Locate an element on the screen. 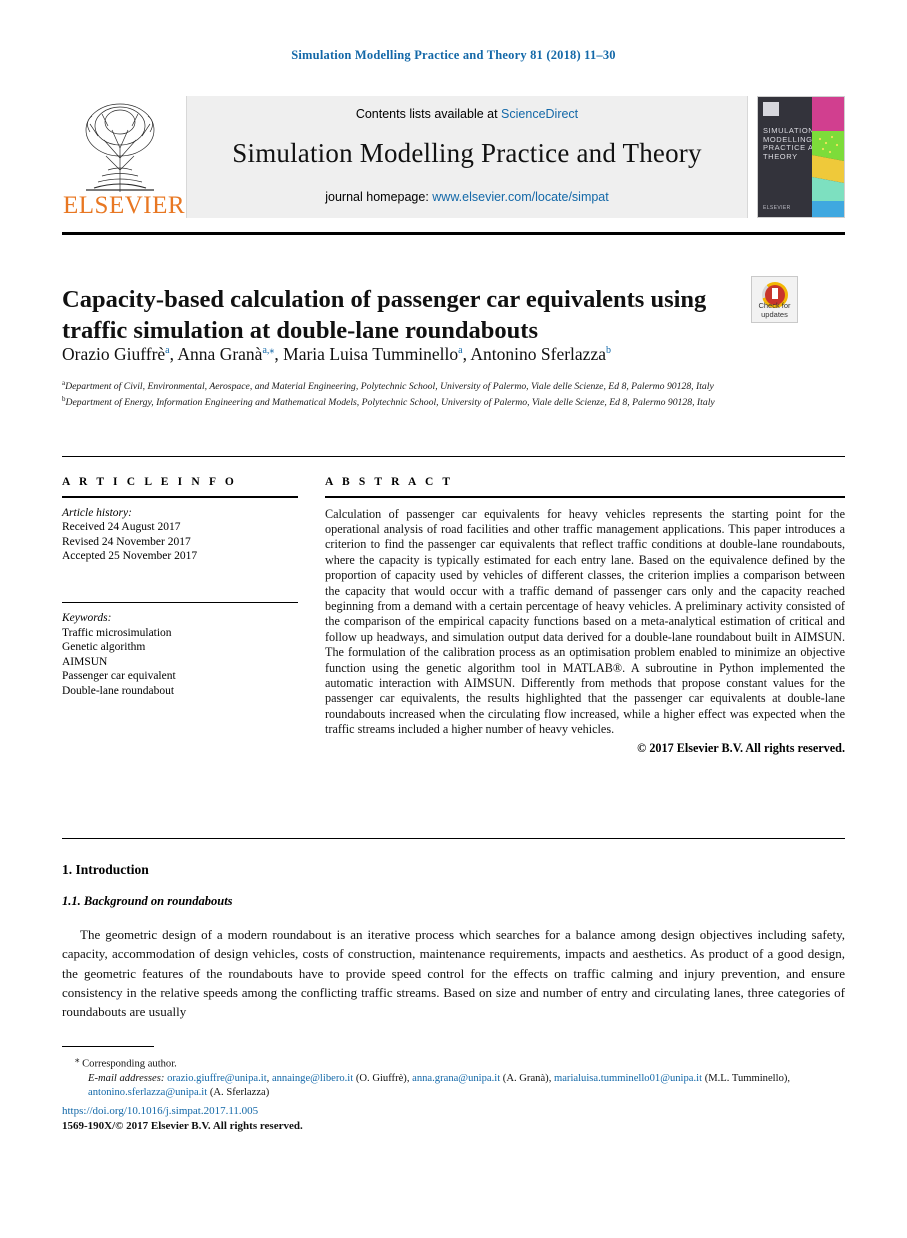  author-affiliation-marker: b is located at coordinates (608, 351).